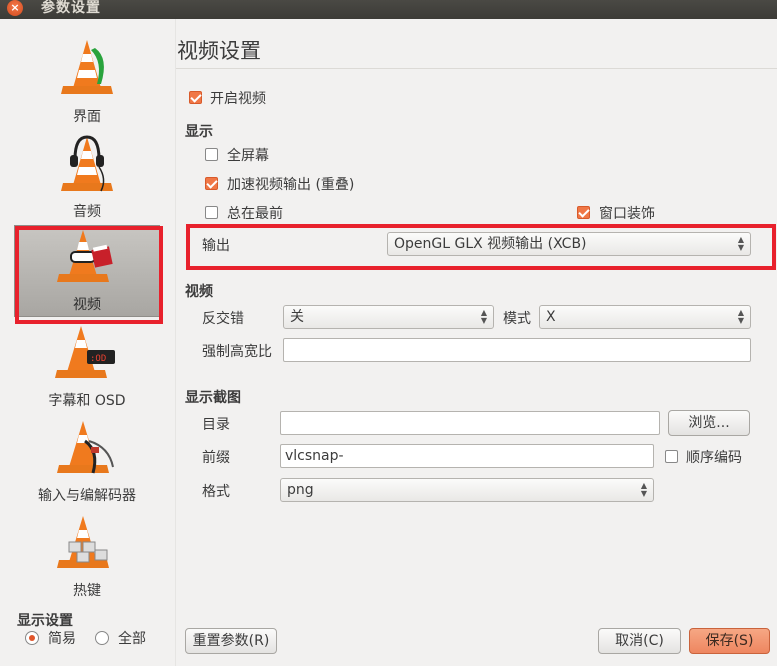 Image resolution: width=777 pixels, height=666 pixels. What do you see at coordinates (291, 185) in the screenshot?
I see `accelerated-output-label: 加速视频输出 (重叠)` at bounding box center [291, 185].